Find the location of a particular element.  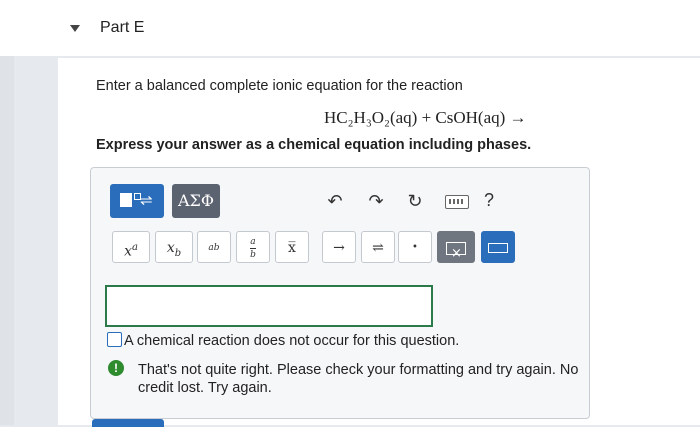

greek-symbols-button: ΑΣΦ is located at coordinates (196, 201).